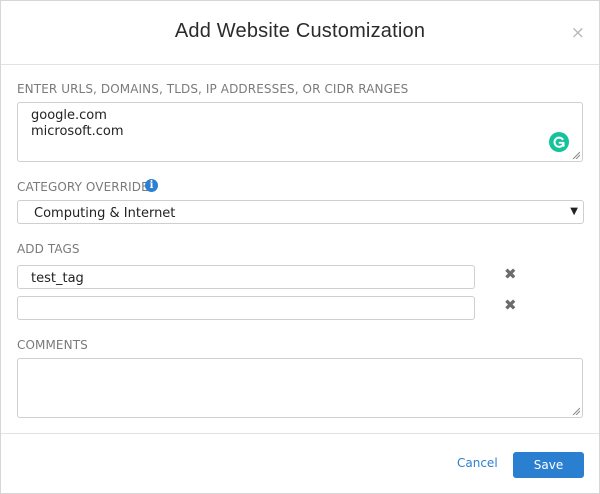 This screenshot has width=600, height=494. I want to click on info-icon: i, so click(151, 185).